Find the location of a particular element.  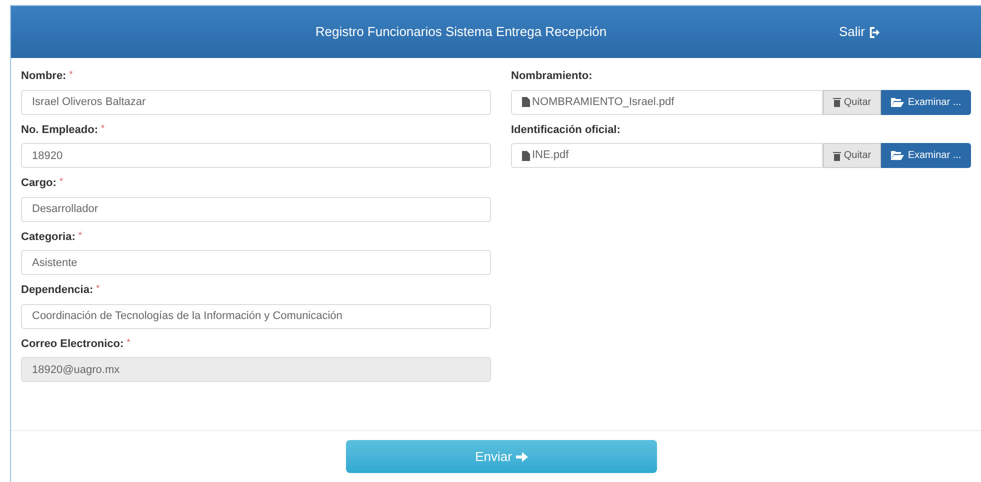

field-label: No. Empleado: is located at coordinates (59, 130).